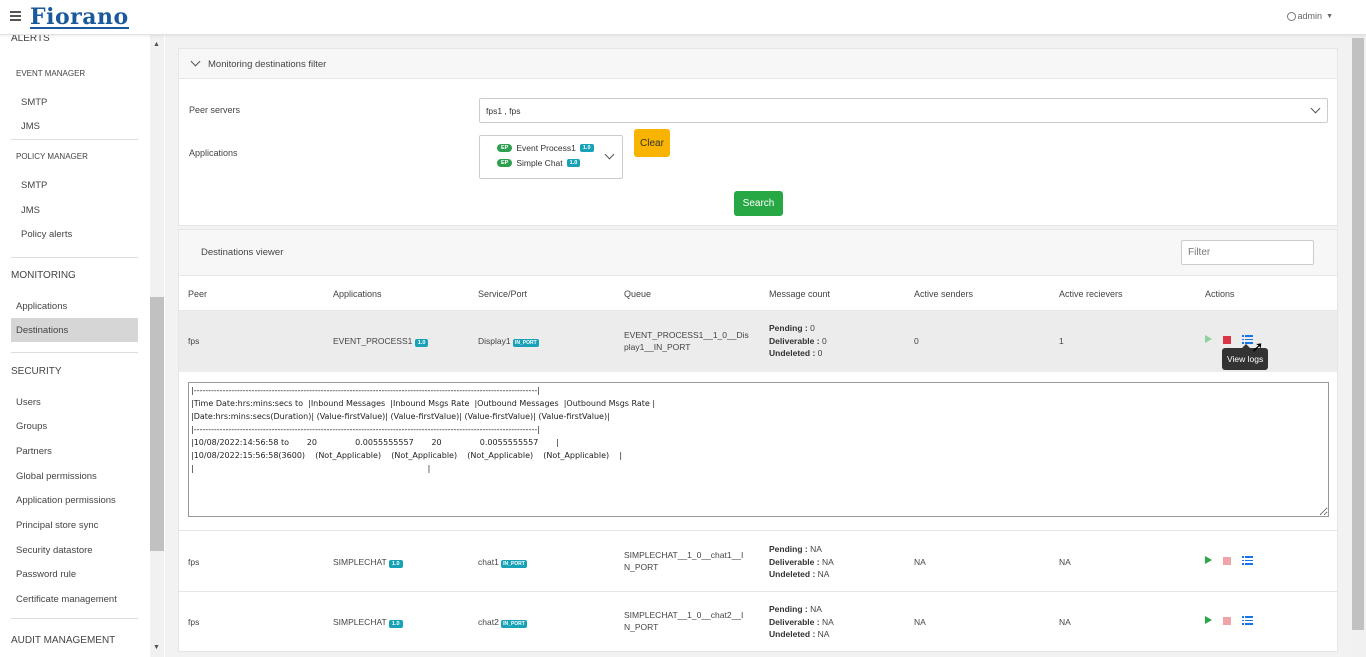 The image size is (1366, 657). What do you see at coordinates (609, 154) in the screenshot?
I see `chevron-down-icon` at bounding box center [609, 154].